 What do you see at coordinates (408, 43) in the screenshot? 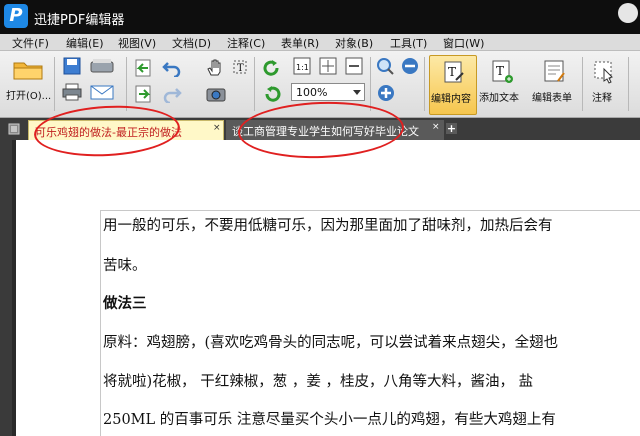
I see `menu-tools: 工具(T)` at bounding box center [408, 43].